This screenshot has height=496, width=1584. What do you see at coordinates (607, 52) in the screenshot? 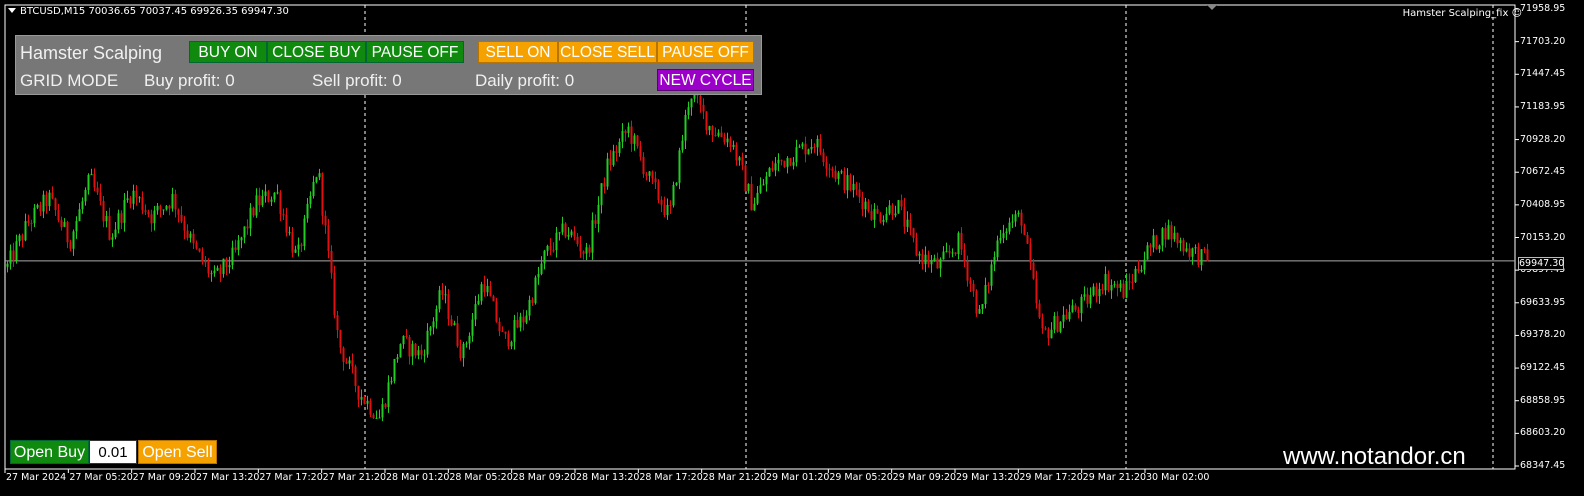
I see `close-sell-button: CLOSE SELL` at bounding box center [607, 52].